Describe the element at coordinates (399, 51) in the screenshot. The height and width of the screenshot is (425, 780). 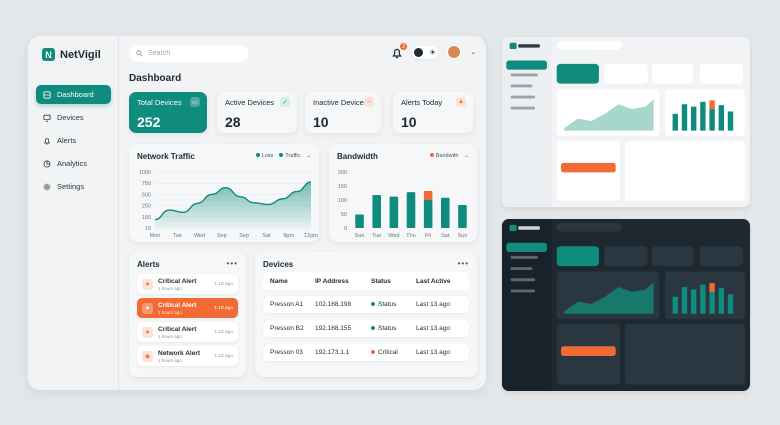
I see `notifications-button: 2` at that location.